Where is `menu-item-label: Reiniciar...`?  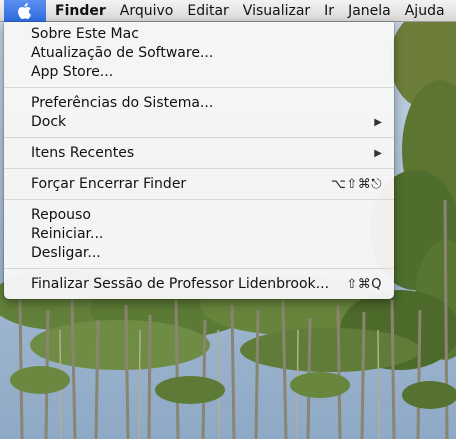
menu-item-label: Reiniciar... is located at coordinates (67, 234).